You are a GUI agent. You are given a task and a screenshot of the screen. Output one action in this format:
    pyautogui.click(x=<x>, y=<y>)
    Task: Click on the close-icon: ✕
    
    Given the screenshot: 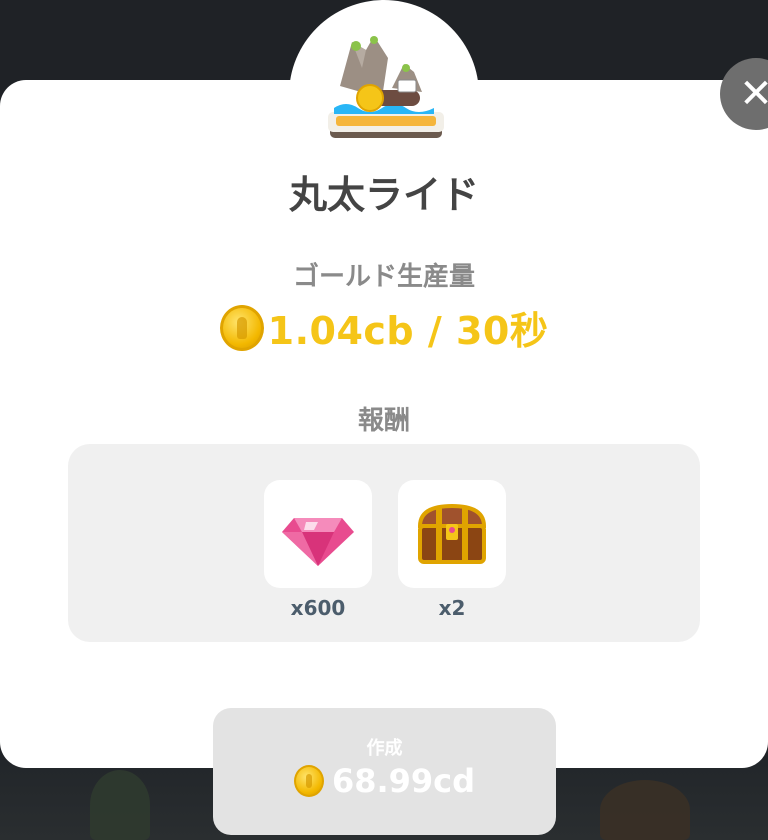 What is the action you would take?
    pyautogui.click(x=753, y=94)
    